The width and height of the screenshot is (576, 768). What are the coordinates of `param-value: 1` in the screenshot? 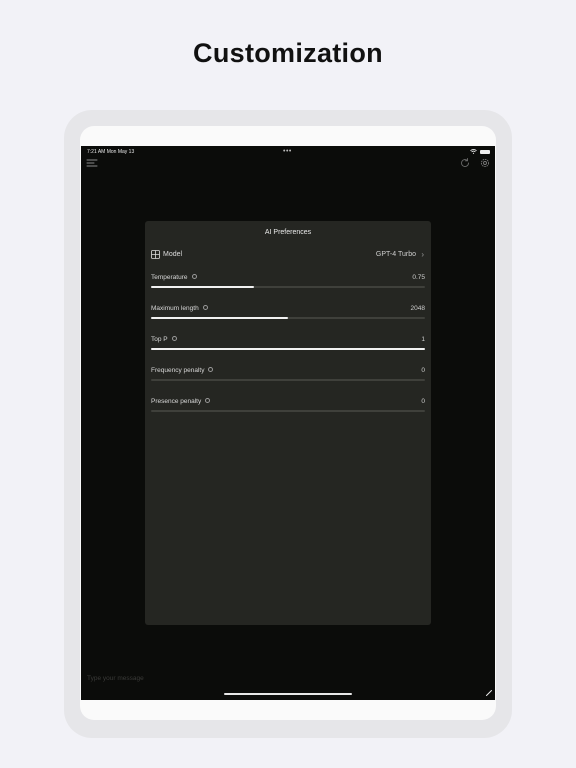 It's located at (423, 339).